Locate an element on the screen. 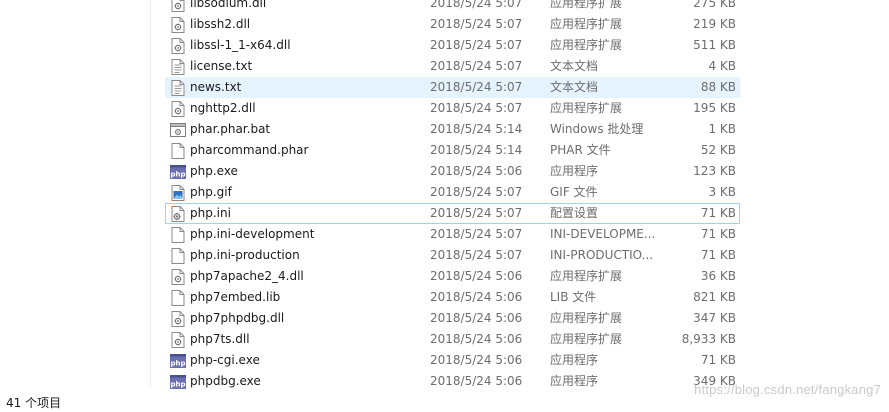  file-size: 4 KB is located at coordinates (722, 66).